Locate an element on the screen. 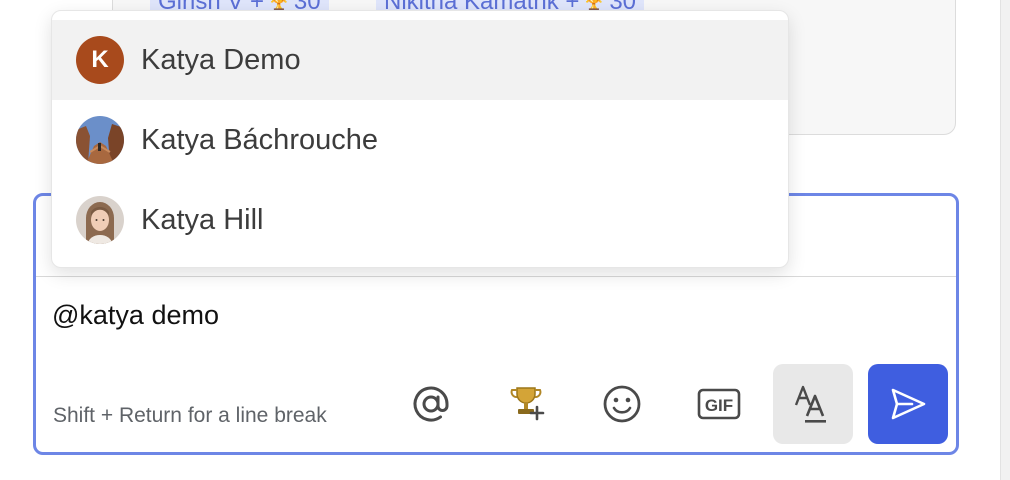  mention-button is located at coordinates (431, 404).